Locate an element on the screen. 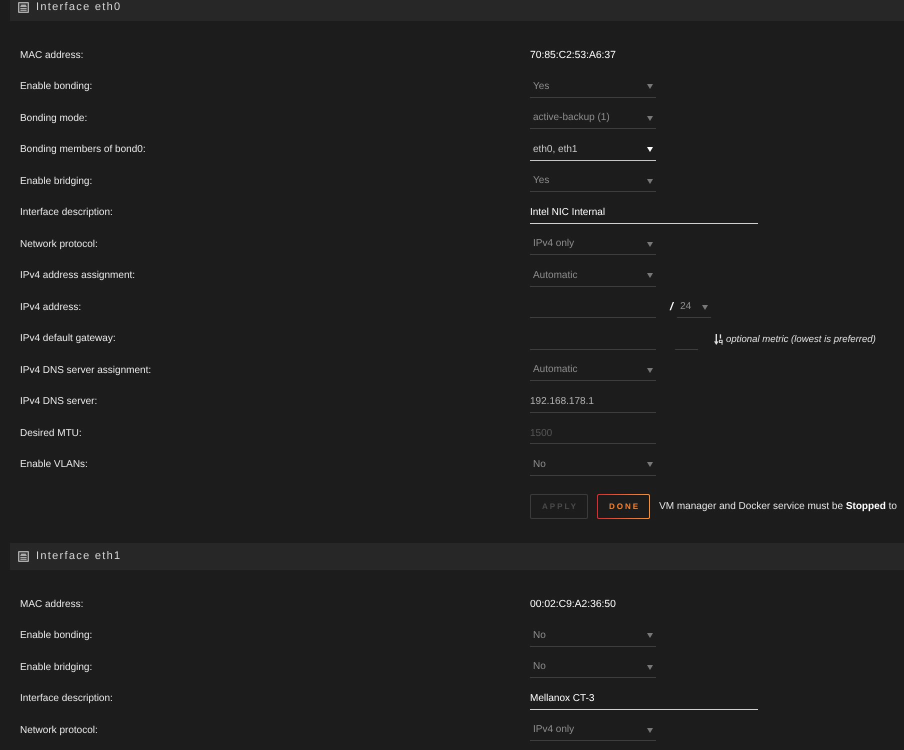 Image resolution: width=904 pixels, height=750 pixels. setting-label: Enable VLANs: is located at coordinates (54, 465).